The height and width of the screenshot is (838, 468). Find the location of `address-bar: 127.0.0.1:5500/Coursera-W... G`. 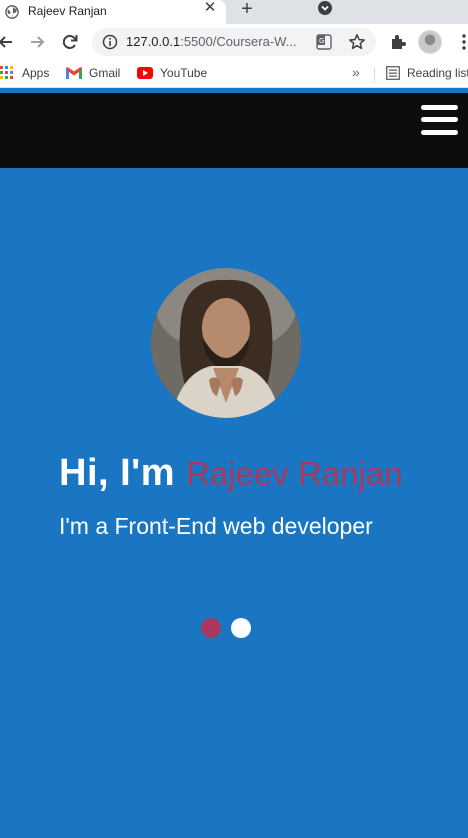

address-bar: 127.0.0.1:5500/Coursera-W... G is located at coordinates (234, 42).